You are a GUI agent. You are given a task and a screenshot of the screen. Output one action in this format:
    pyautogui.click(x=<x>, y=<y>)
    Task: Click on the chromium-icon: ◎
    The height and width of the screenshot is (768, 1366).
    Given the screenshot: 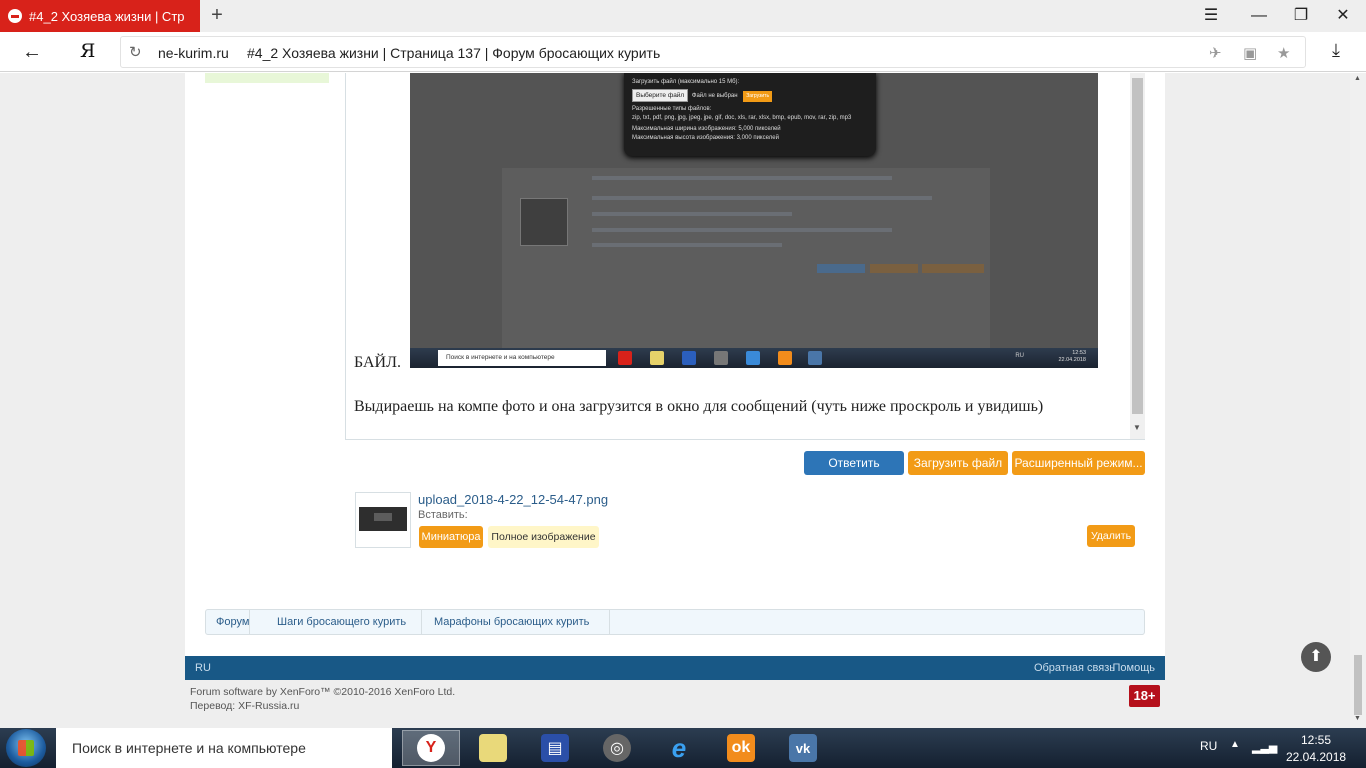 What is the action you would take?
    pyautogui.click(x=617, y=748)
    